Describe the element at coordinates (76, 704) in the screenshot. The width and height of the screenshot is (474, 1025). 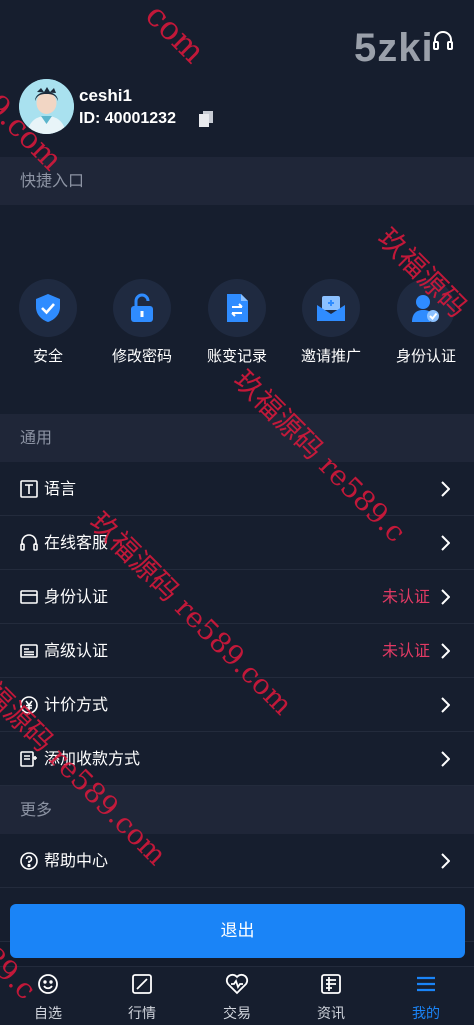
I see `menu-label: 计价方式` at that location.